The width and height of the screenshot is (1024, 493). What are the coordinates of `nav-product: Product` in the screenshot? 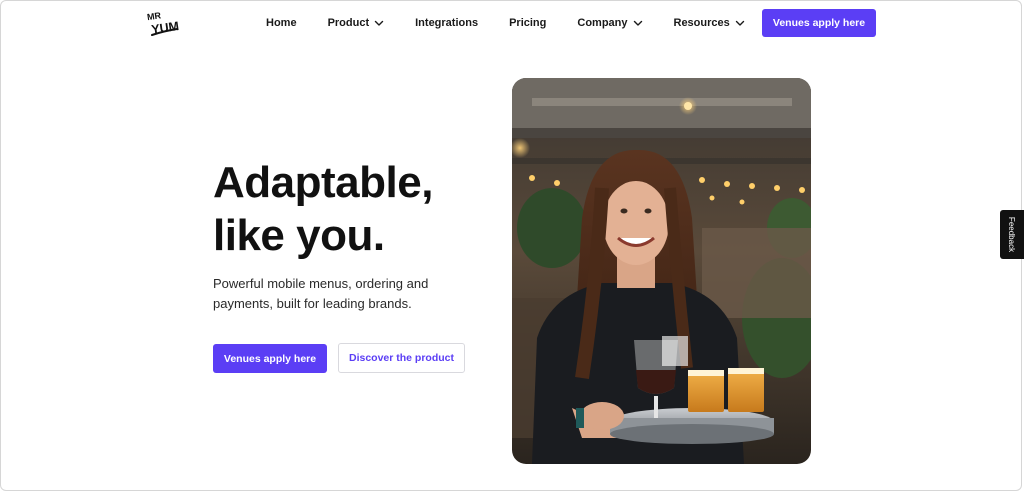 It's located at (356, 23).